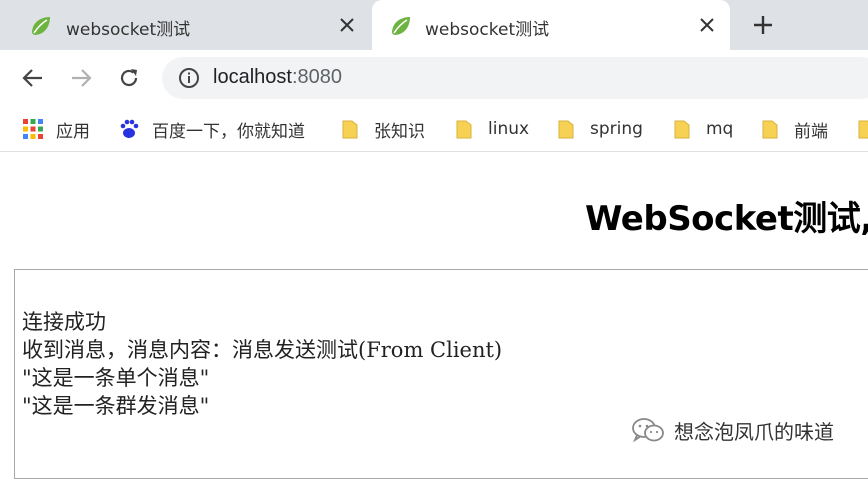  What do you see at coordinates (129, 128) in the screenshot?
I see `baidu-paw-icon` at bounding box center [129, 128].